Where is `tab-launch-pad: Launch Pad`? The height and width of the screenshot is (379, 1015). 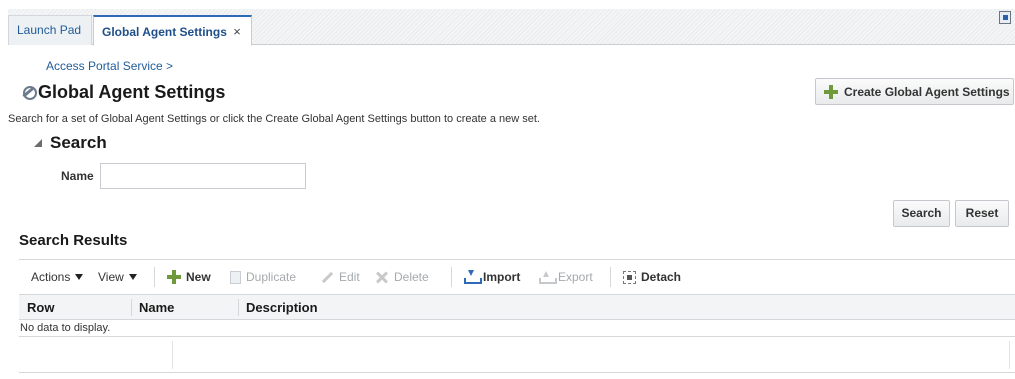 tab-launch-pad: Launch Pad is located at coordinates (50, 30).